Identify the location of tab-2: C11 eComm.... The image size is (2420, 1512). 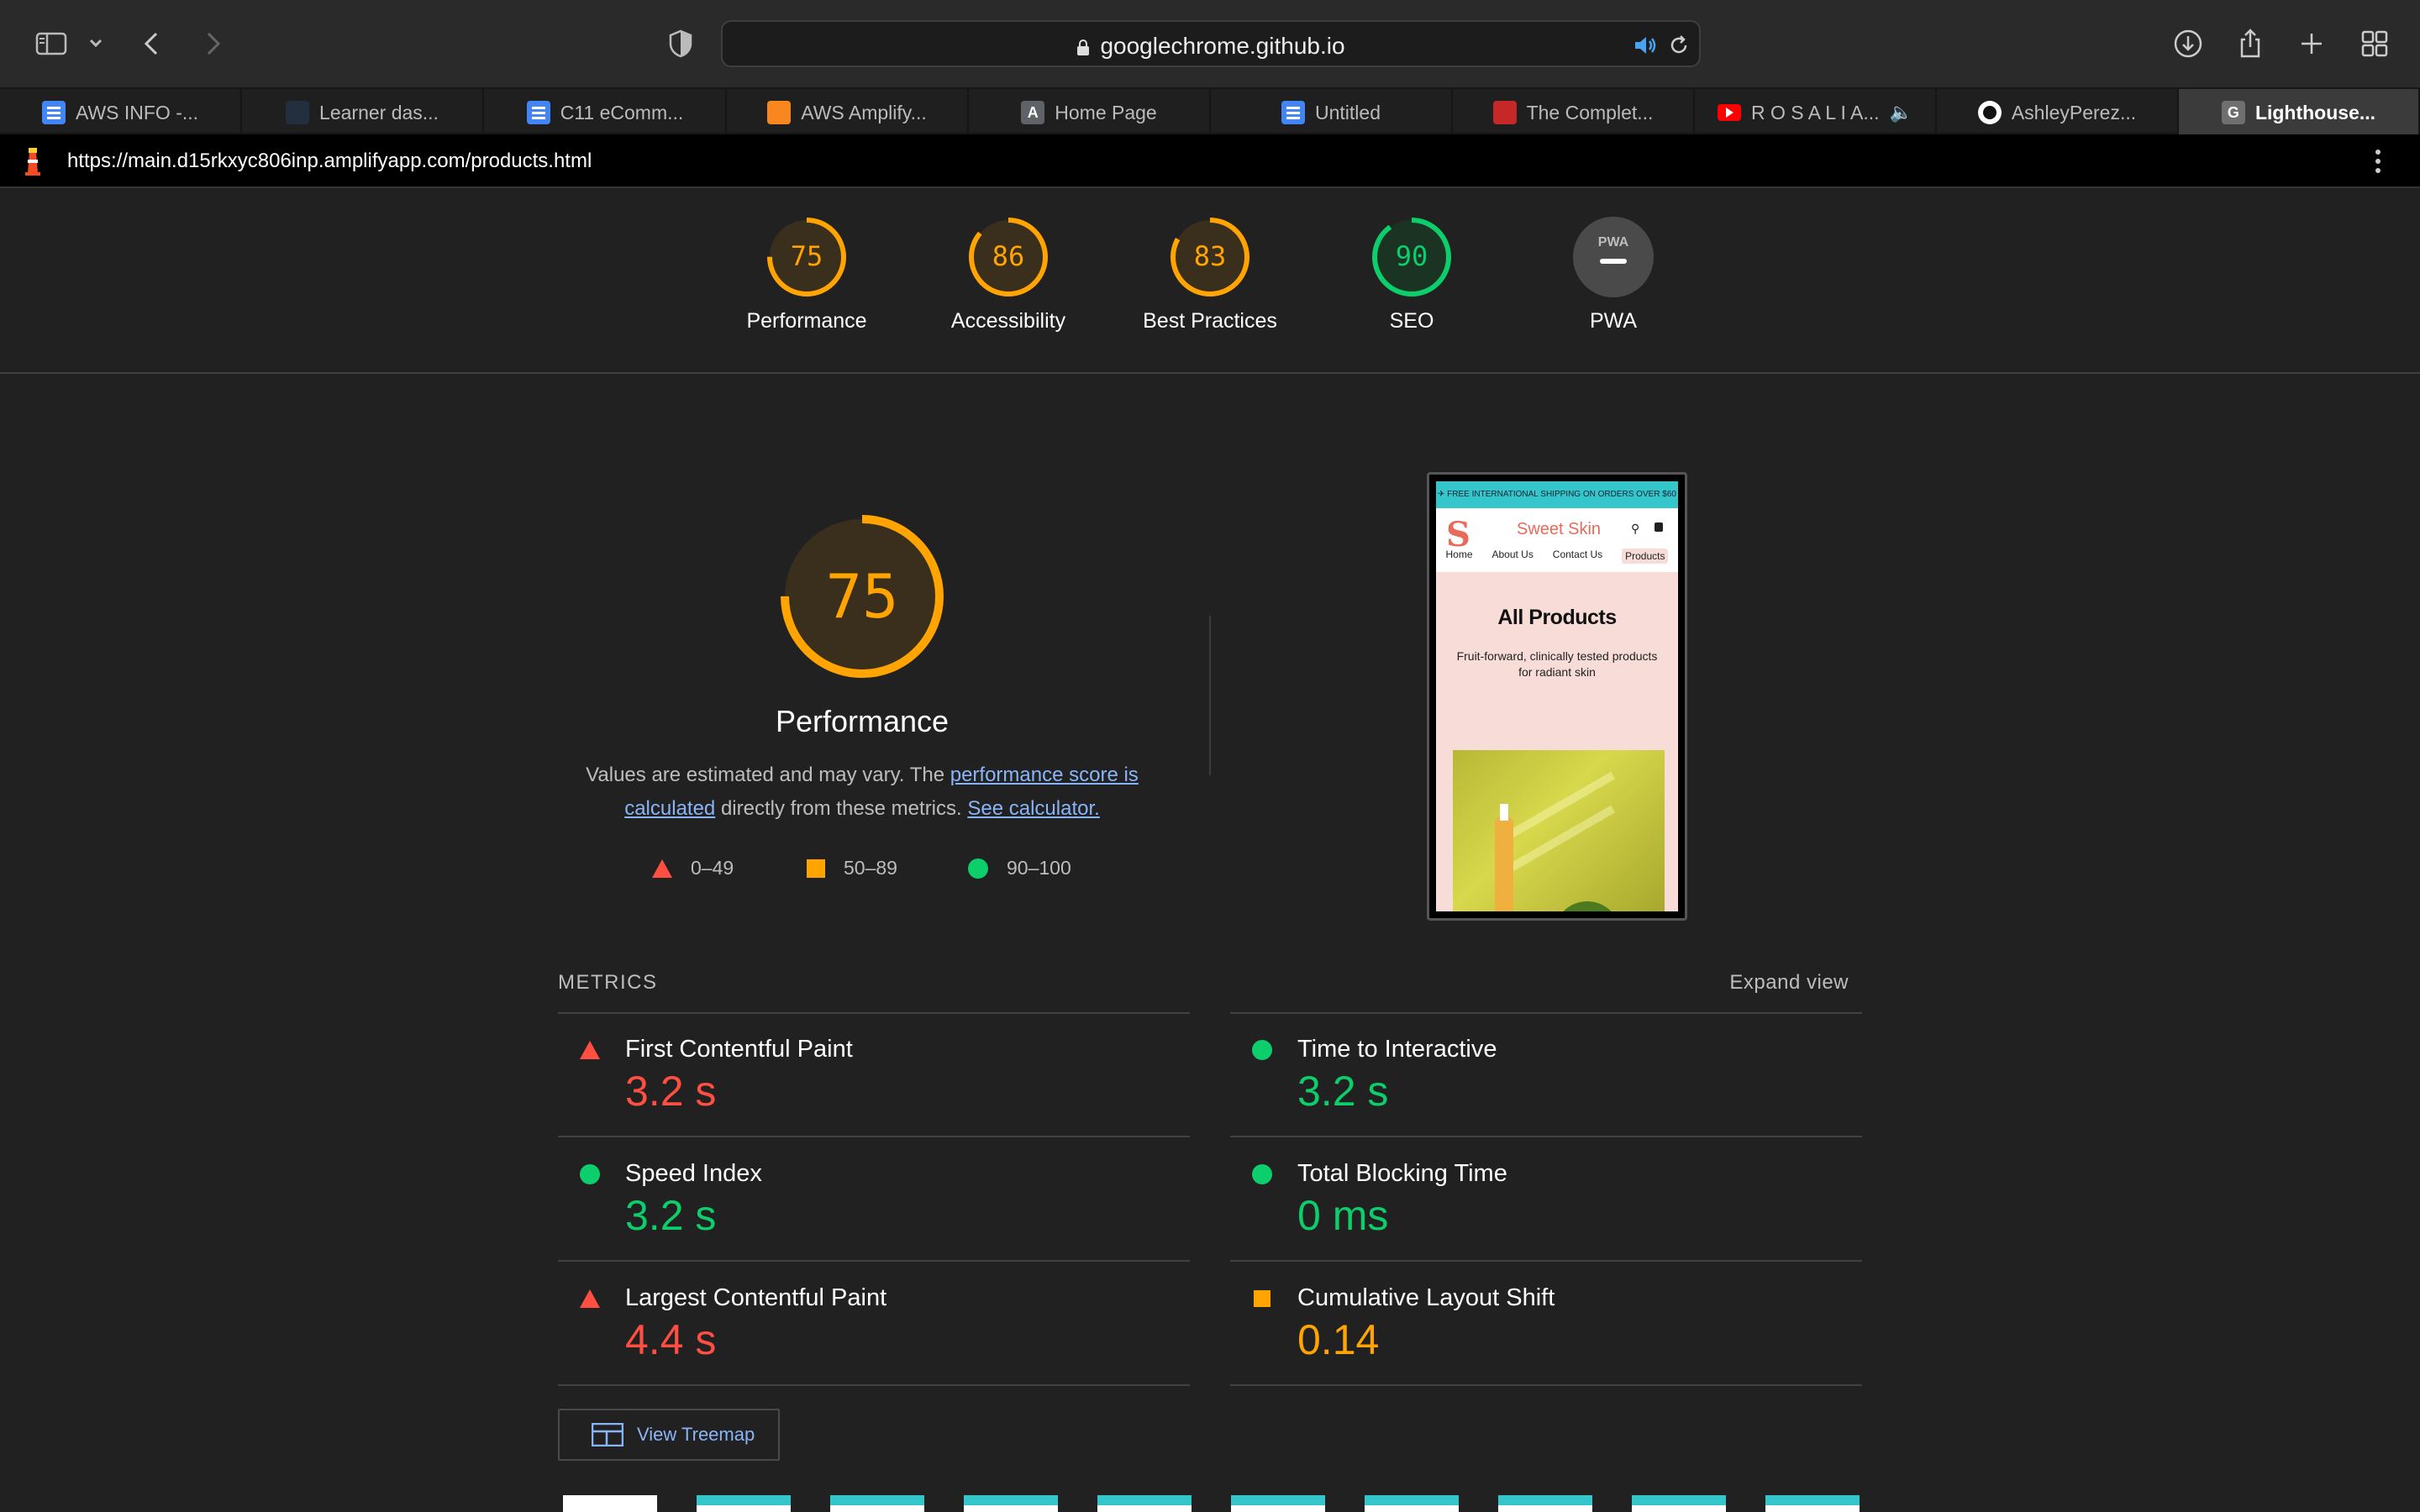
(606, 112).